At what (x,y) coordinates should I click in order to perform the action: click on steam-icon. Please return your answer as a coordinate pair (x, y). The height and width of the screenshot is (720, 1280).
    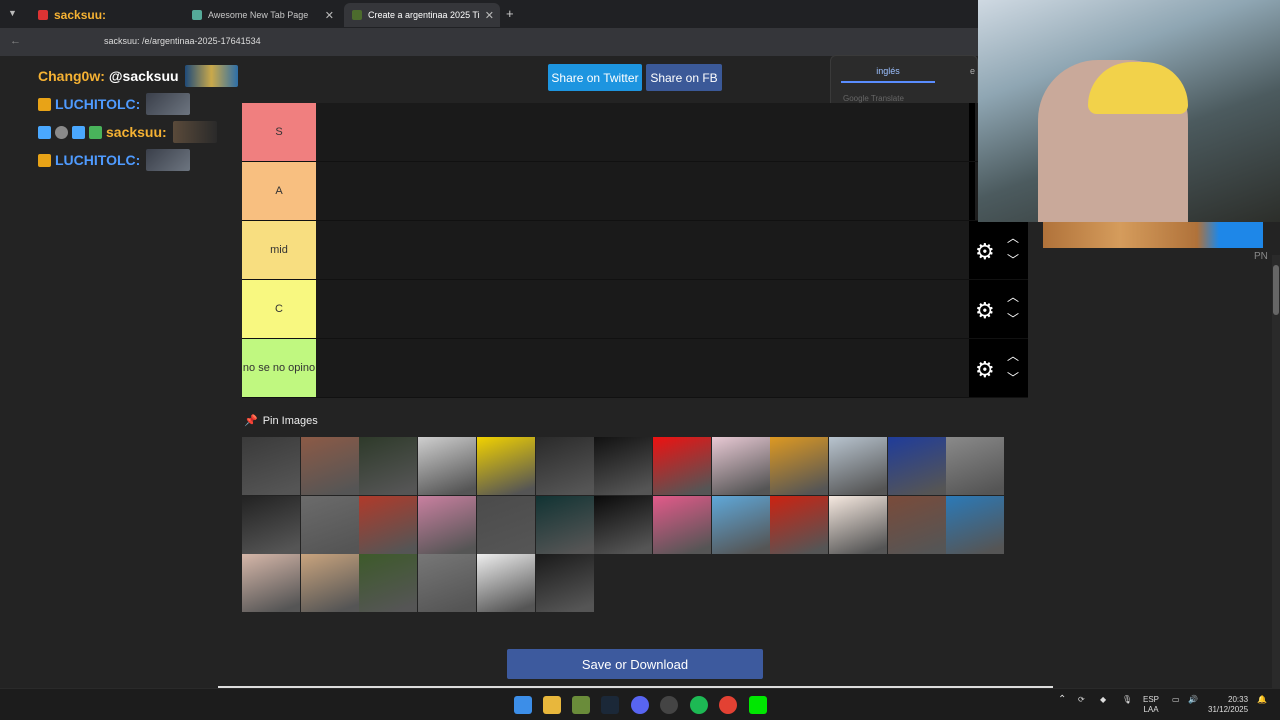
    Looking at the image, I should click on (610, 705).